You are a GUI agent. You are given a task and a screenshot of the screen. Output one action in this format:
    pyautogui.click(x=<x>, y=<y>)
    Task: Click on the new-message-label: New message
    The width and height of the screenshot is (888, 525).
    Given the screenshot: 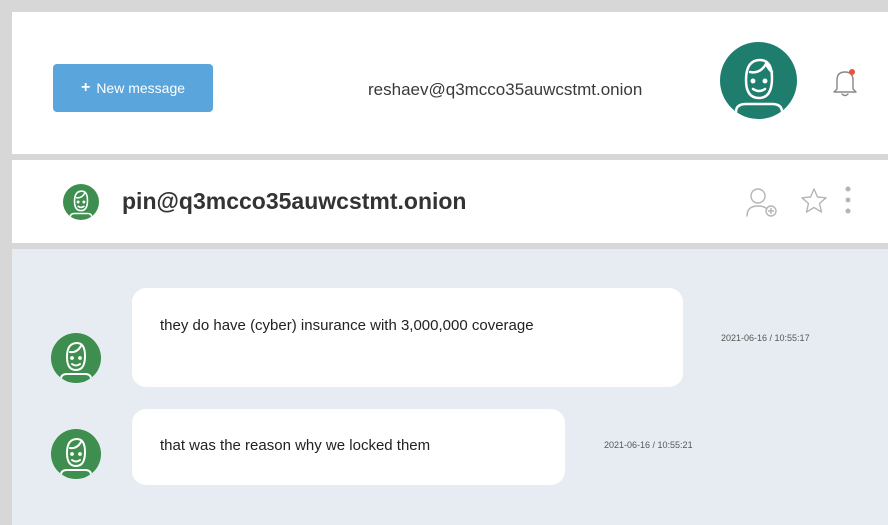 What is the action you would take?
    pyautogui.click(x=141, y=88)
    